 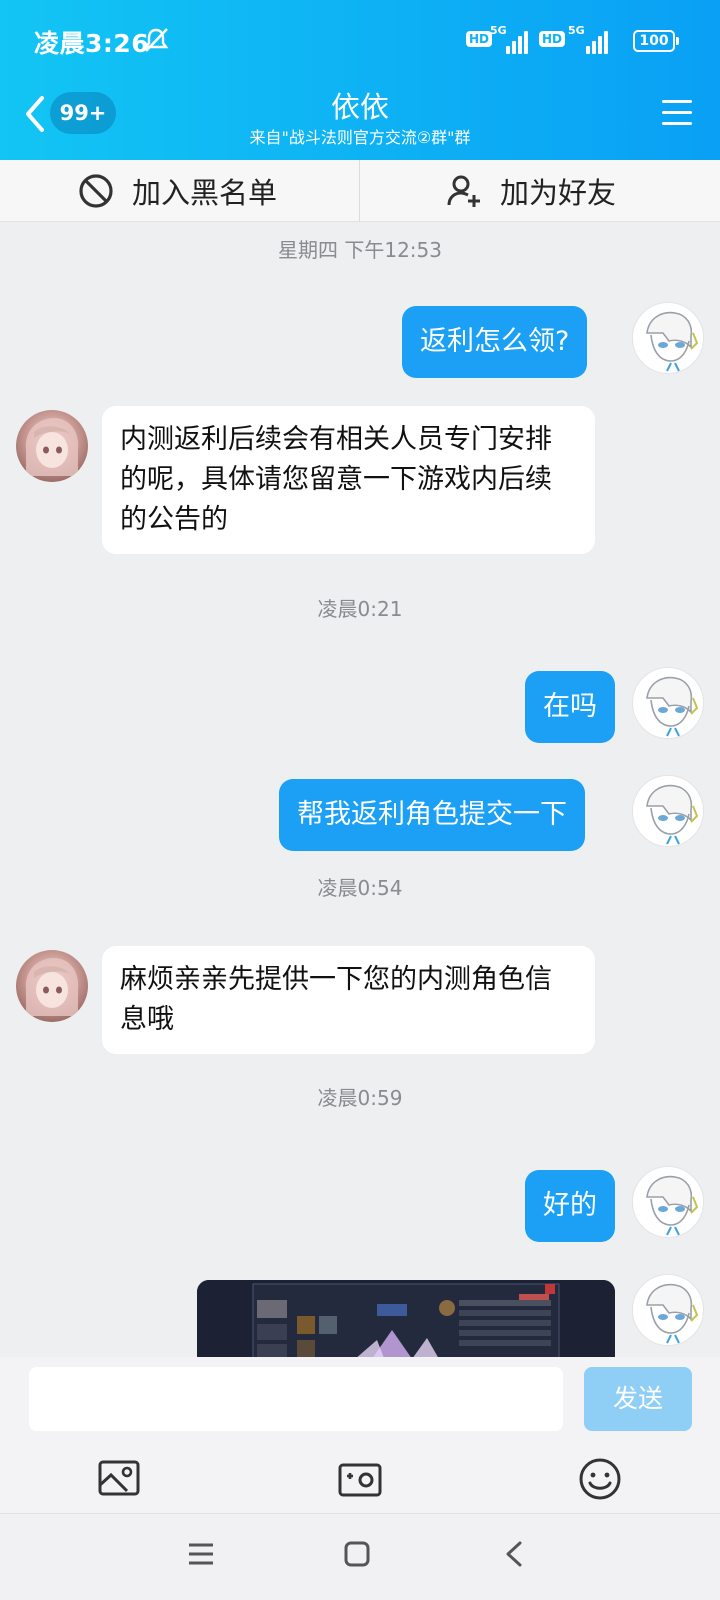 I want to click on emoji-icon, so click(x=600, y=1479).